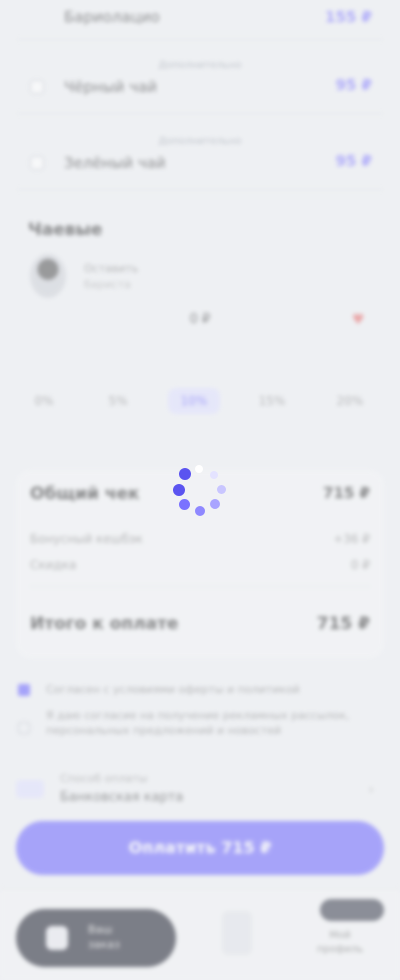  I want to click on pay-button: Оплатить 715 ₽, so click(200, 848).